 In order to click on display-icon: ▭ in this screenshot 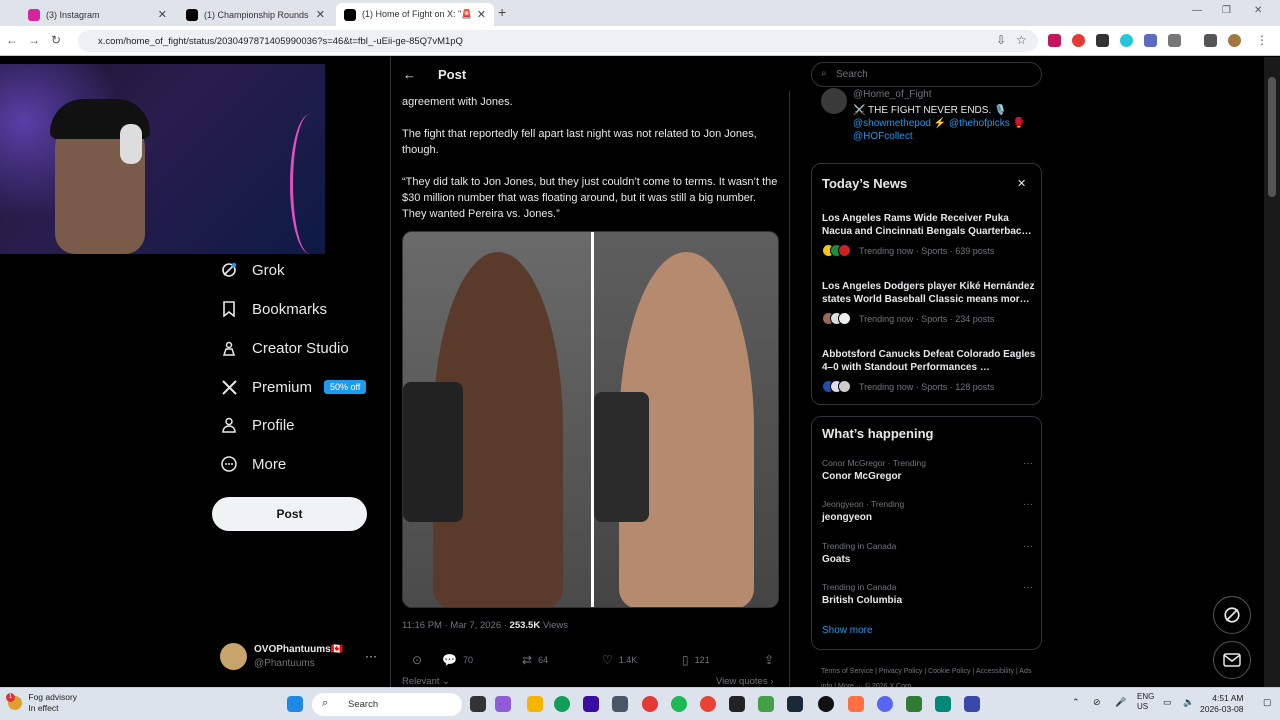, I will do `click(1167, 702)`.